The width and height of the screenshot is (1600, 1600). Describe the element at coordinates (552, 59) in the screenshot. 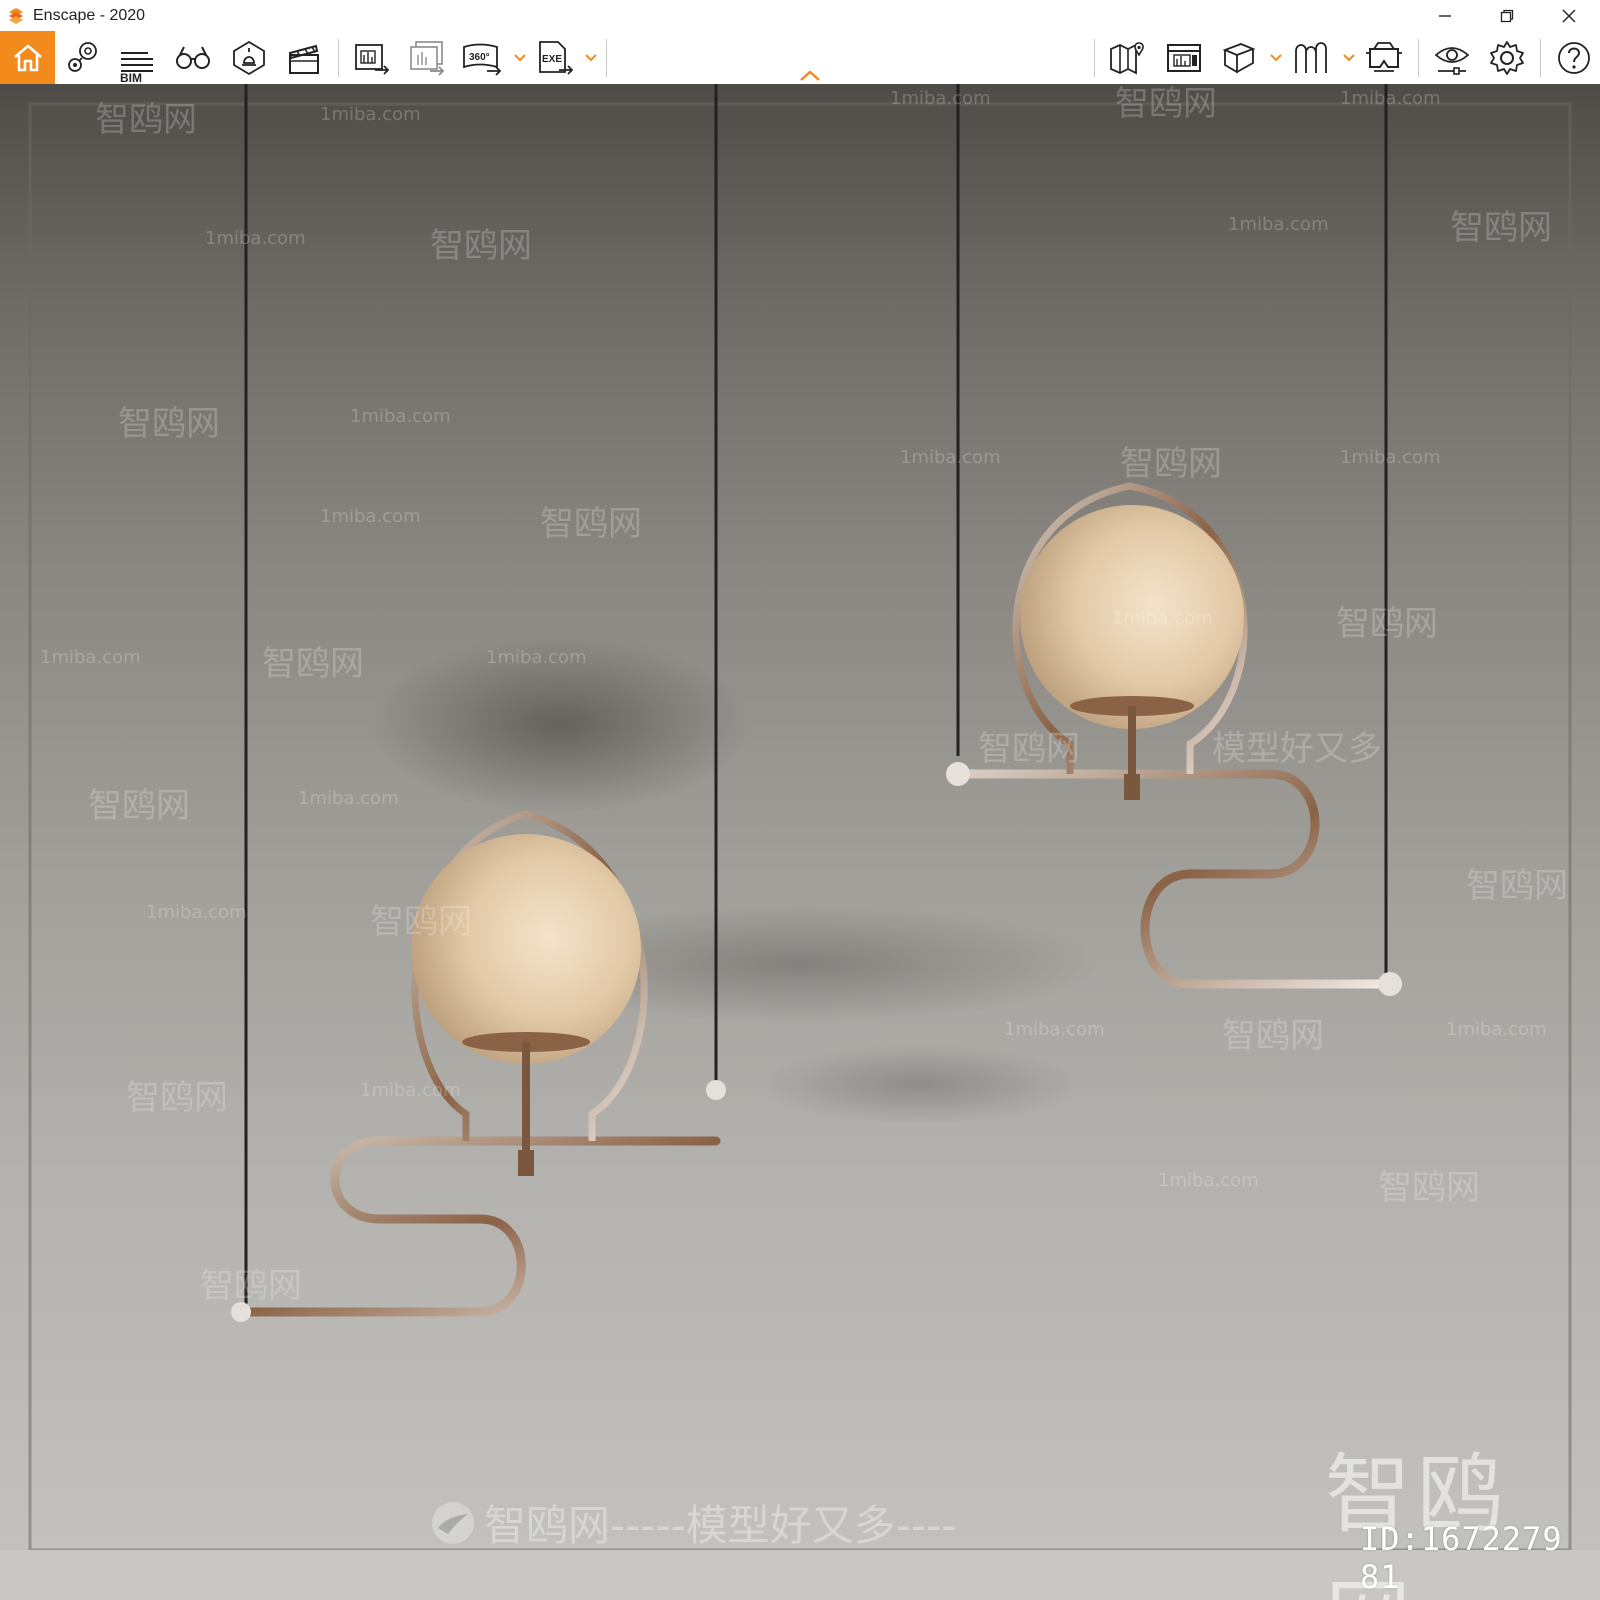

I see `export-exe-label: EXE` at that location.